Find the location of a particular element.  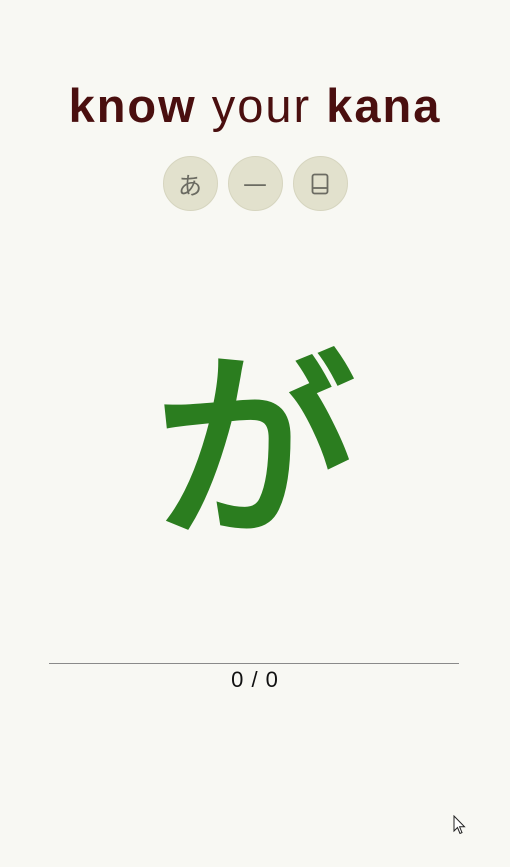

control-buttons: あ — is located at coordinates (255, 183).